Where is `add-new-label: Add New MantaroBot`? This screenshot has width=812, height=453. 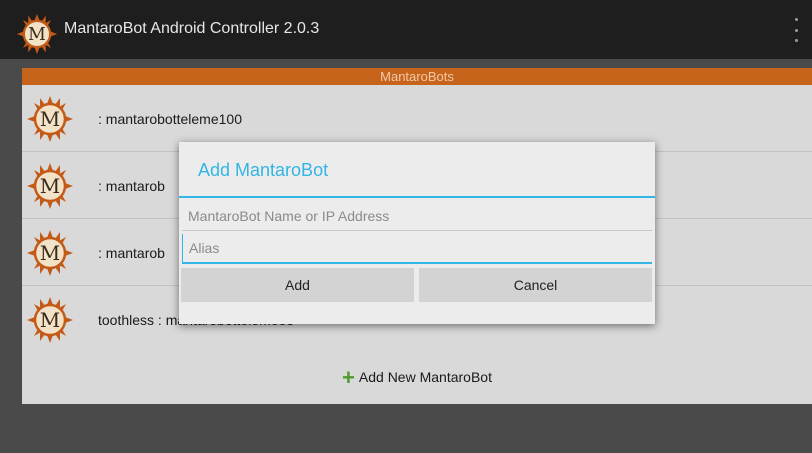 add-new-label: Add New MantaroBot is located at coordinates (425, 377).